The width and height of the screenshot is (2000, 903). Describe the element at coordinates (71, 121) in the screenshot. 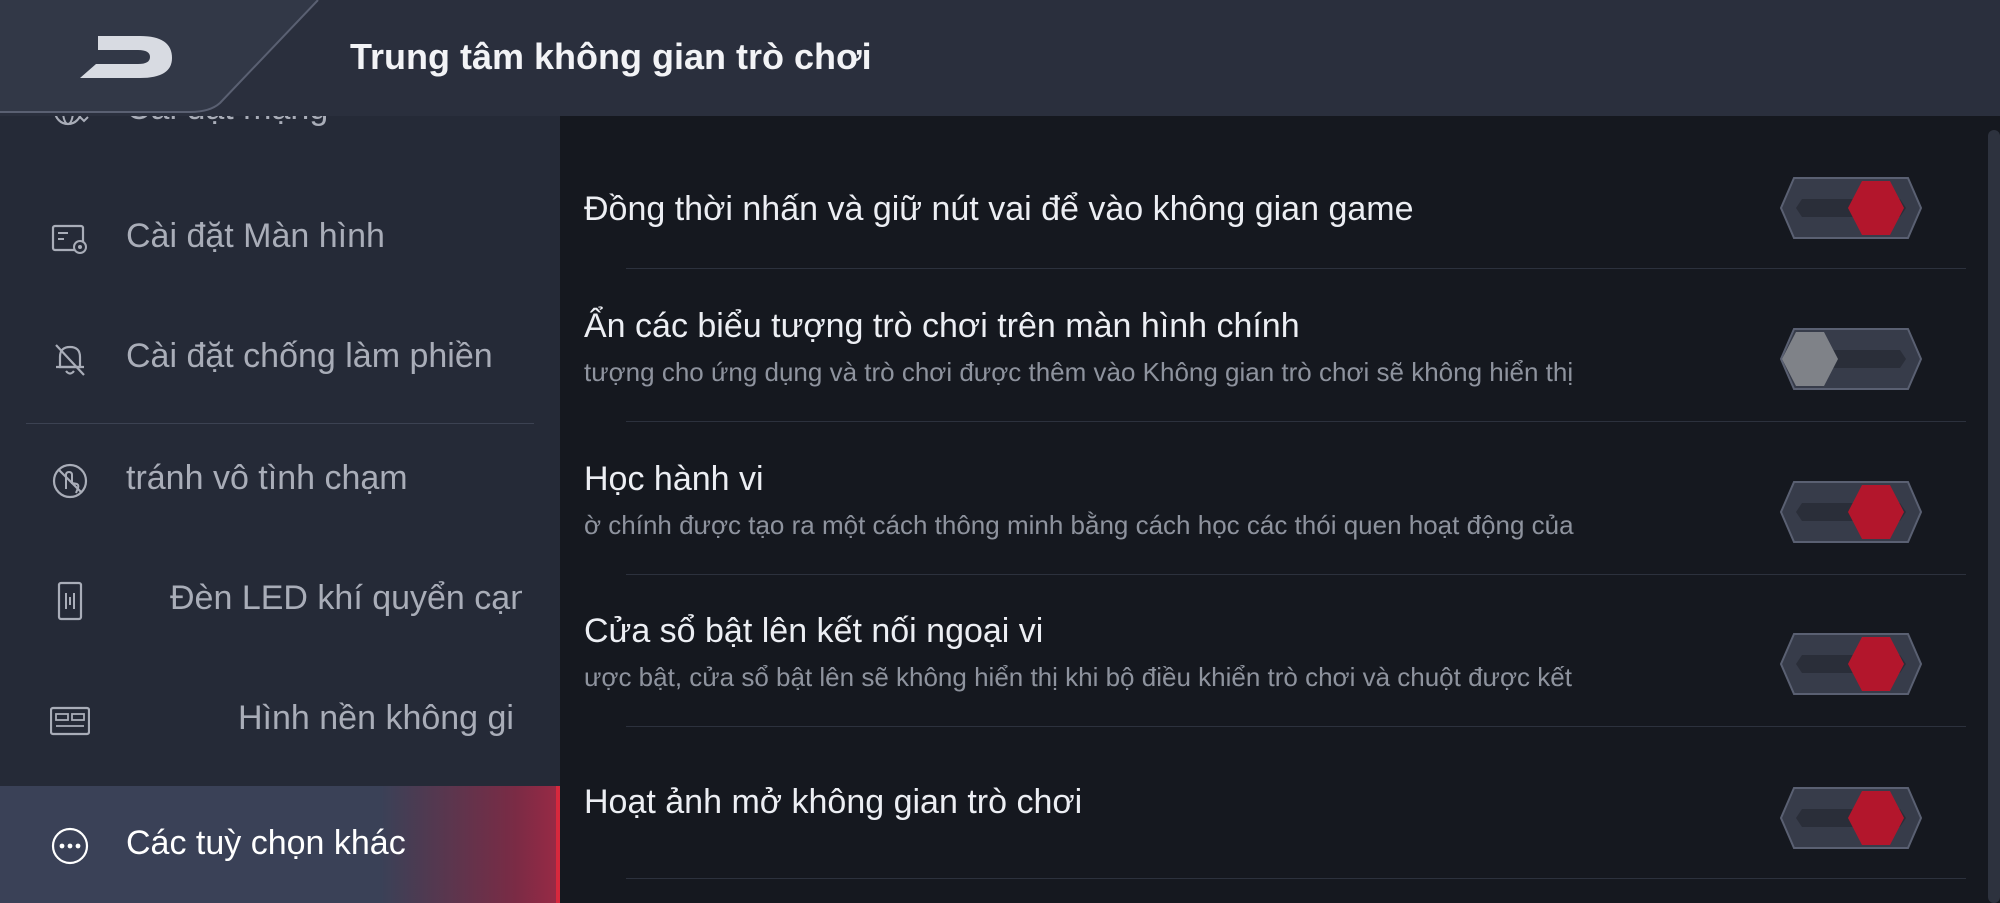

I see `network-settings-icon` at that location.